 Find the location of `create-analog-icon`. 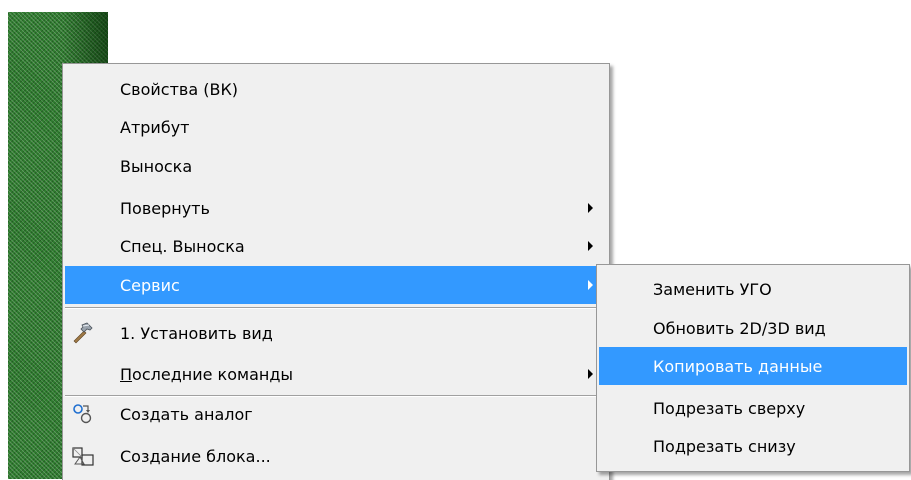

create-analog-icon is located at coordinates (82, 414).